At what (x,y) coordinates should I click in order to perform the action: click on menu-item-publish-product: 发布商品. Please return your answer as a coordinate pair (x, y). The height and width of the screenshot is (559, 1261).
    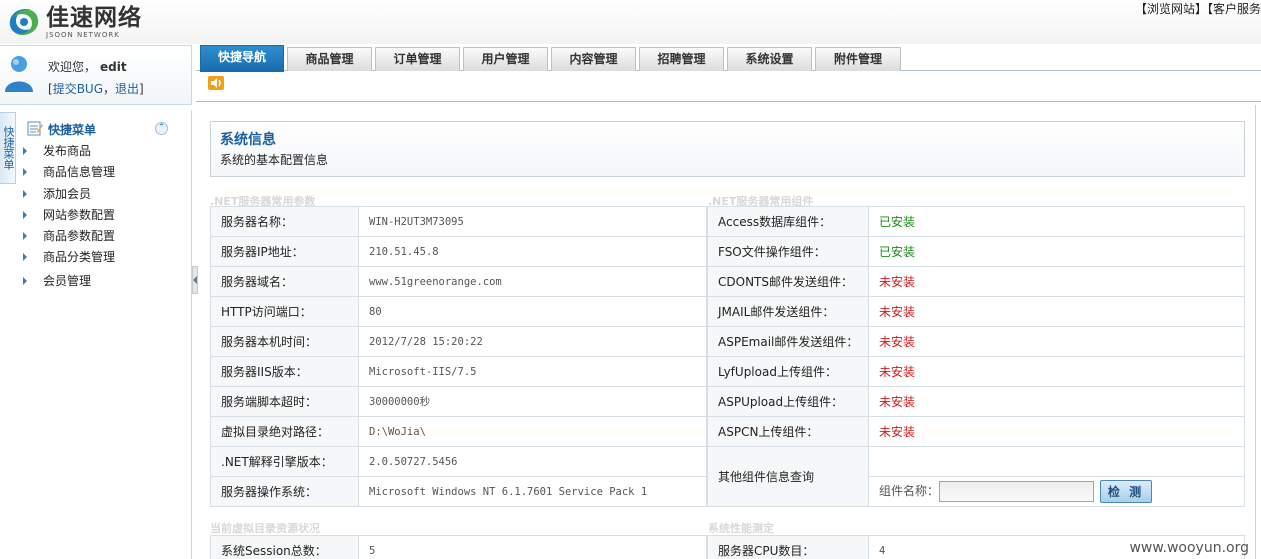
    Looking at the image, I should click on (66, 152).